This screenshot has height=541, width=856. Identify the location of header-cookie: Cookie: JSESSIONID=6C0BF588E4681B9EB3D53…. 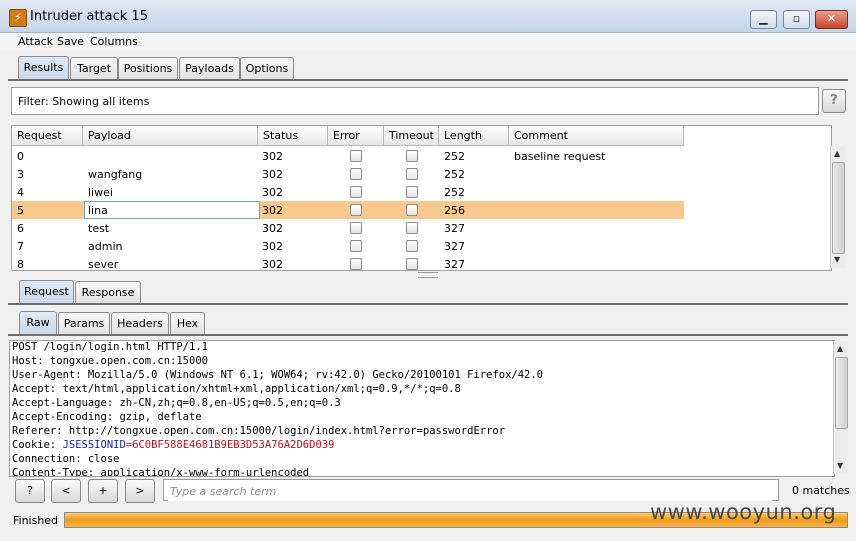
(173, 445).